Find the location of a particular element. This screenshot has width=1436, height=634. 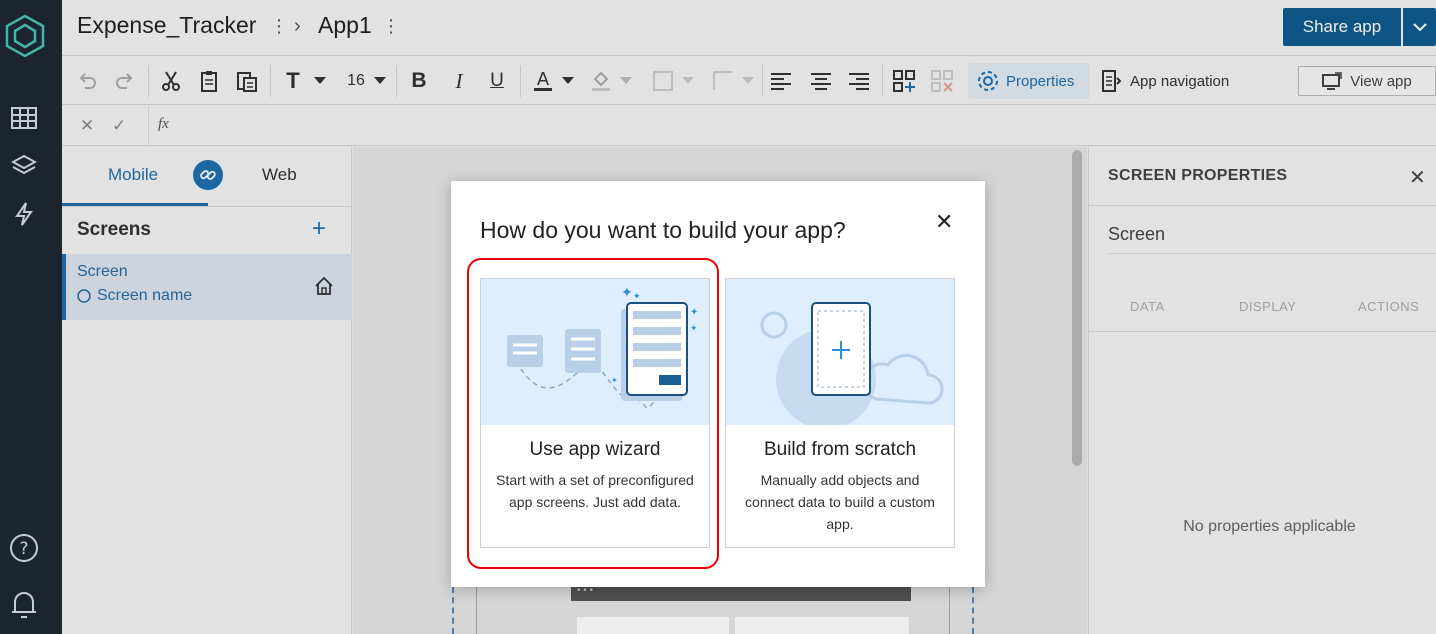

selection-highlight is located at coordinates (593, 413).